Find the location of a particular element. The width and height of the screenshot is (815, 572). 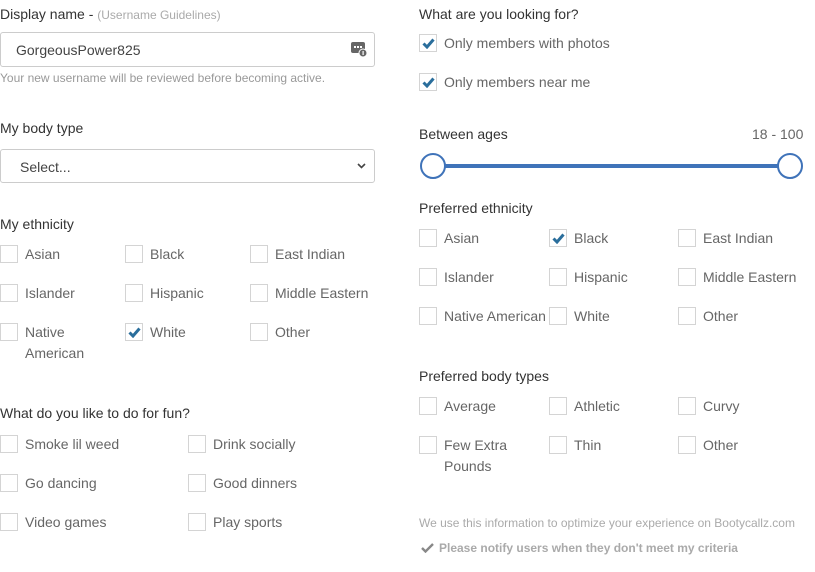

my-ethnicity-checkbox-asian: Asian is located at coordinates (30, 255).